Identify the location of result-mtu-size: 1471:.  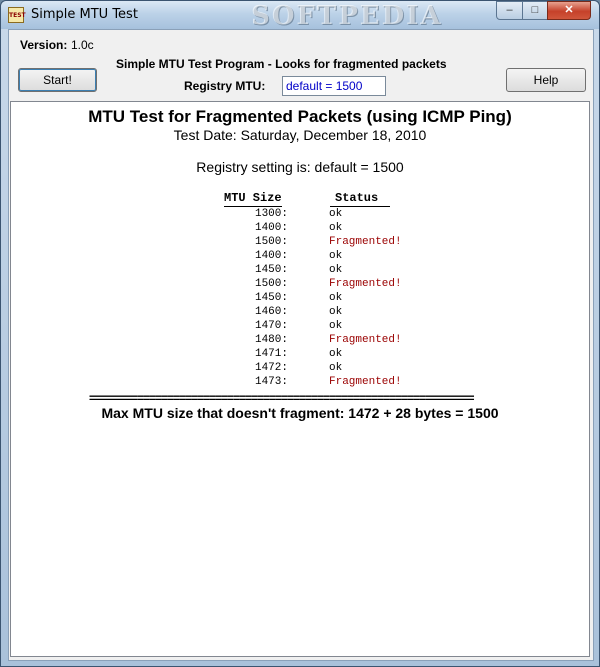
(271, 354).